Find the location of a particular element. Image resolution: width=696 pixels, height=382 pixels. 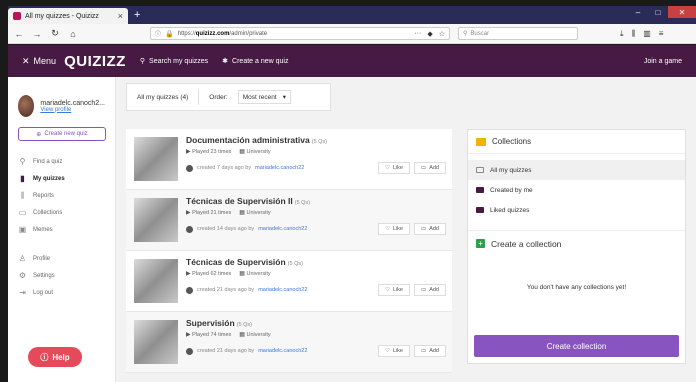

author-avatar is located at coordinates (189, 229).